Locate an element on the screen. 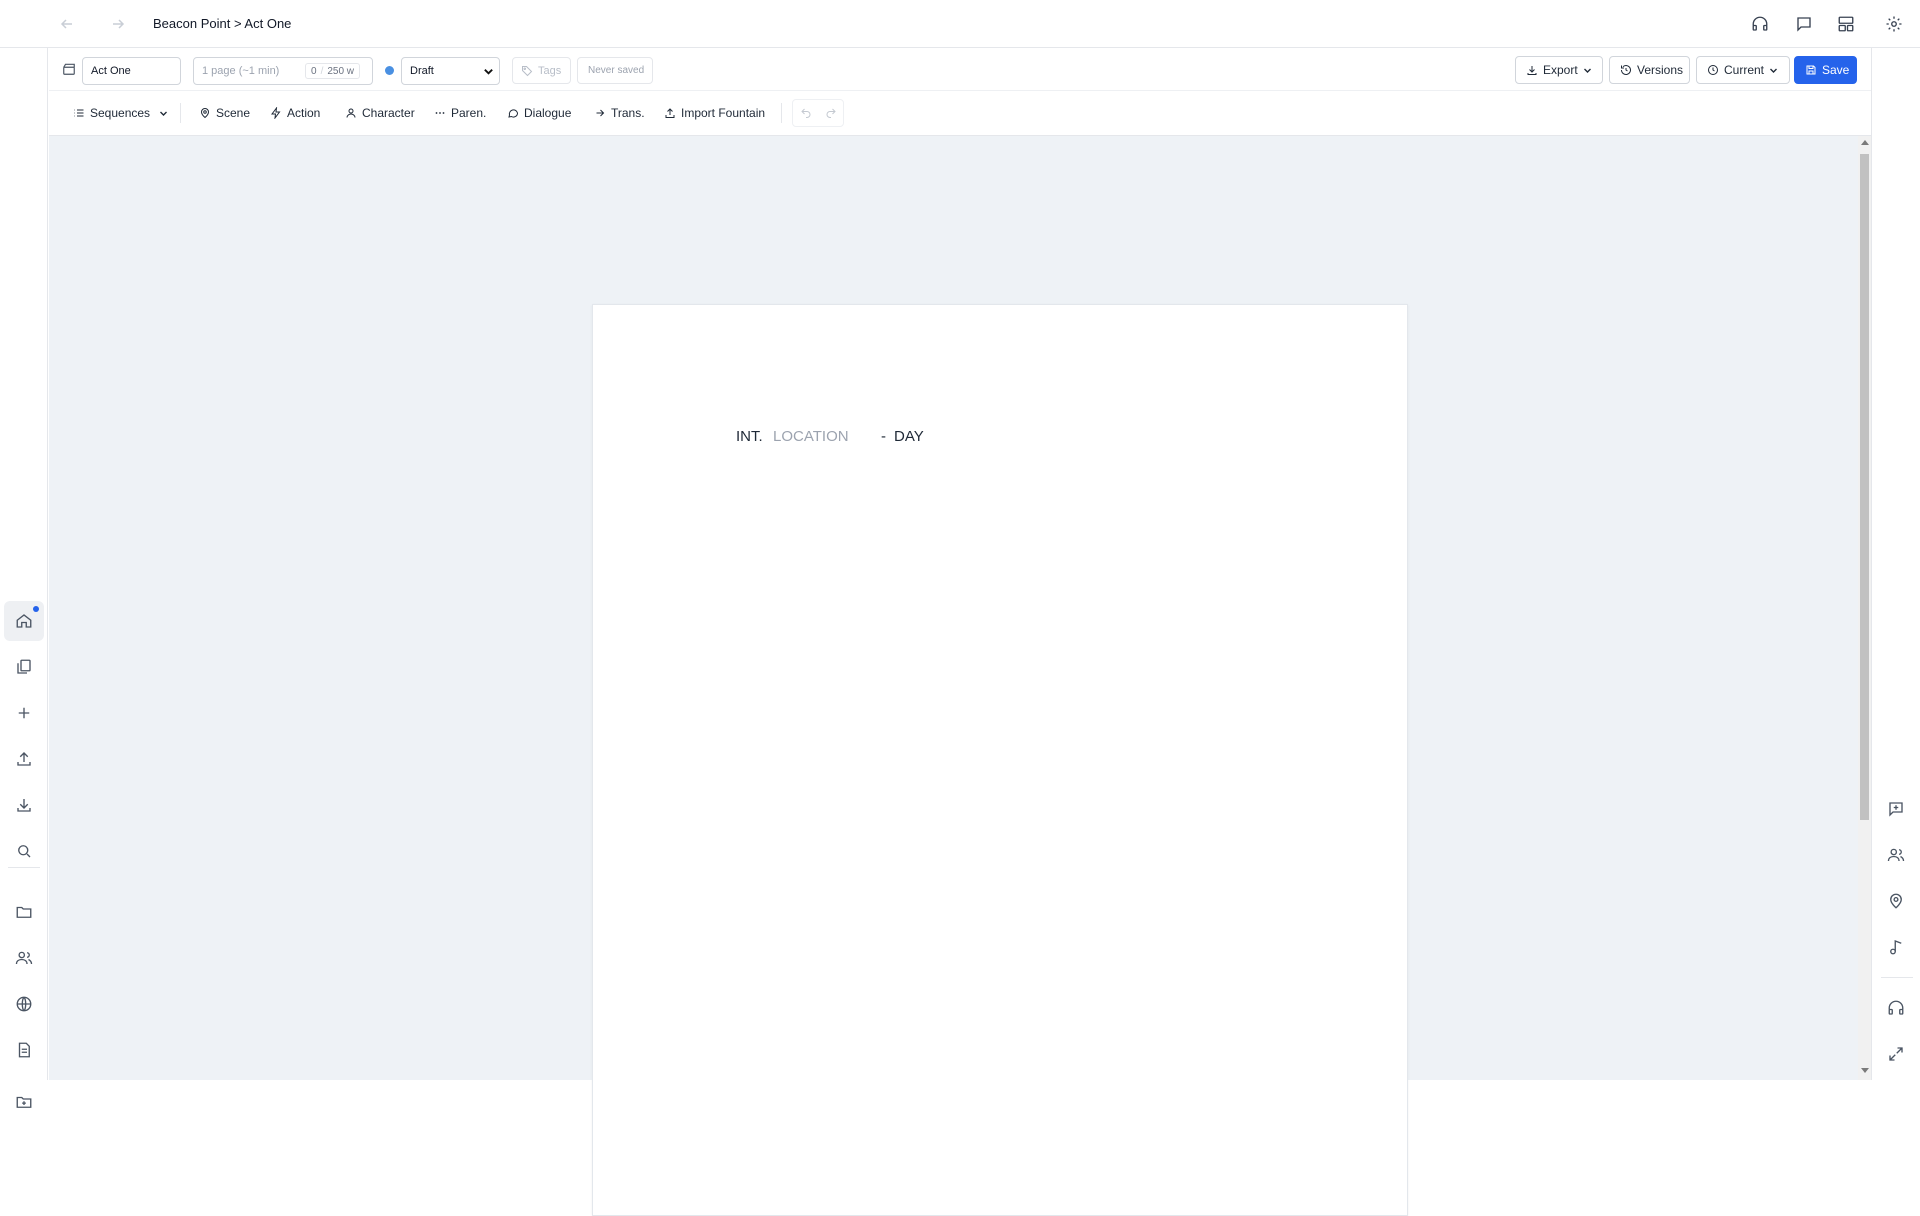 The height and width of the screenshot is (1216, 1920). word-count-badge: 0 / 250 w is located at coordinates (333, 71).